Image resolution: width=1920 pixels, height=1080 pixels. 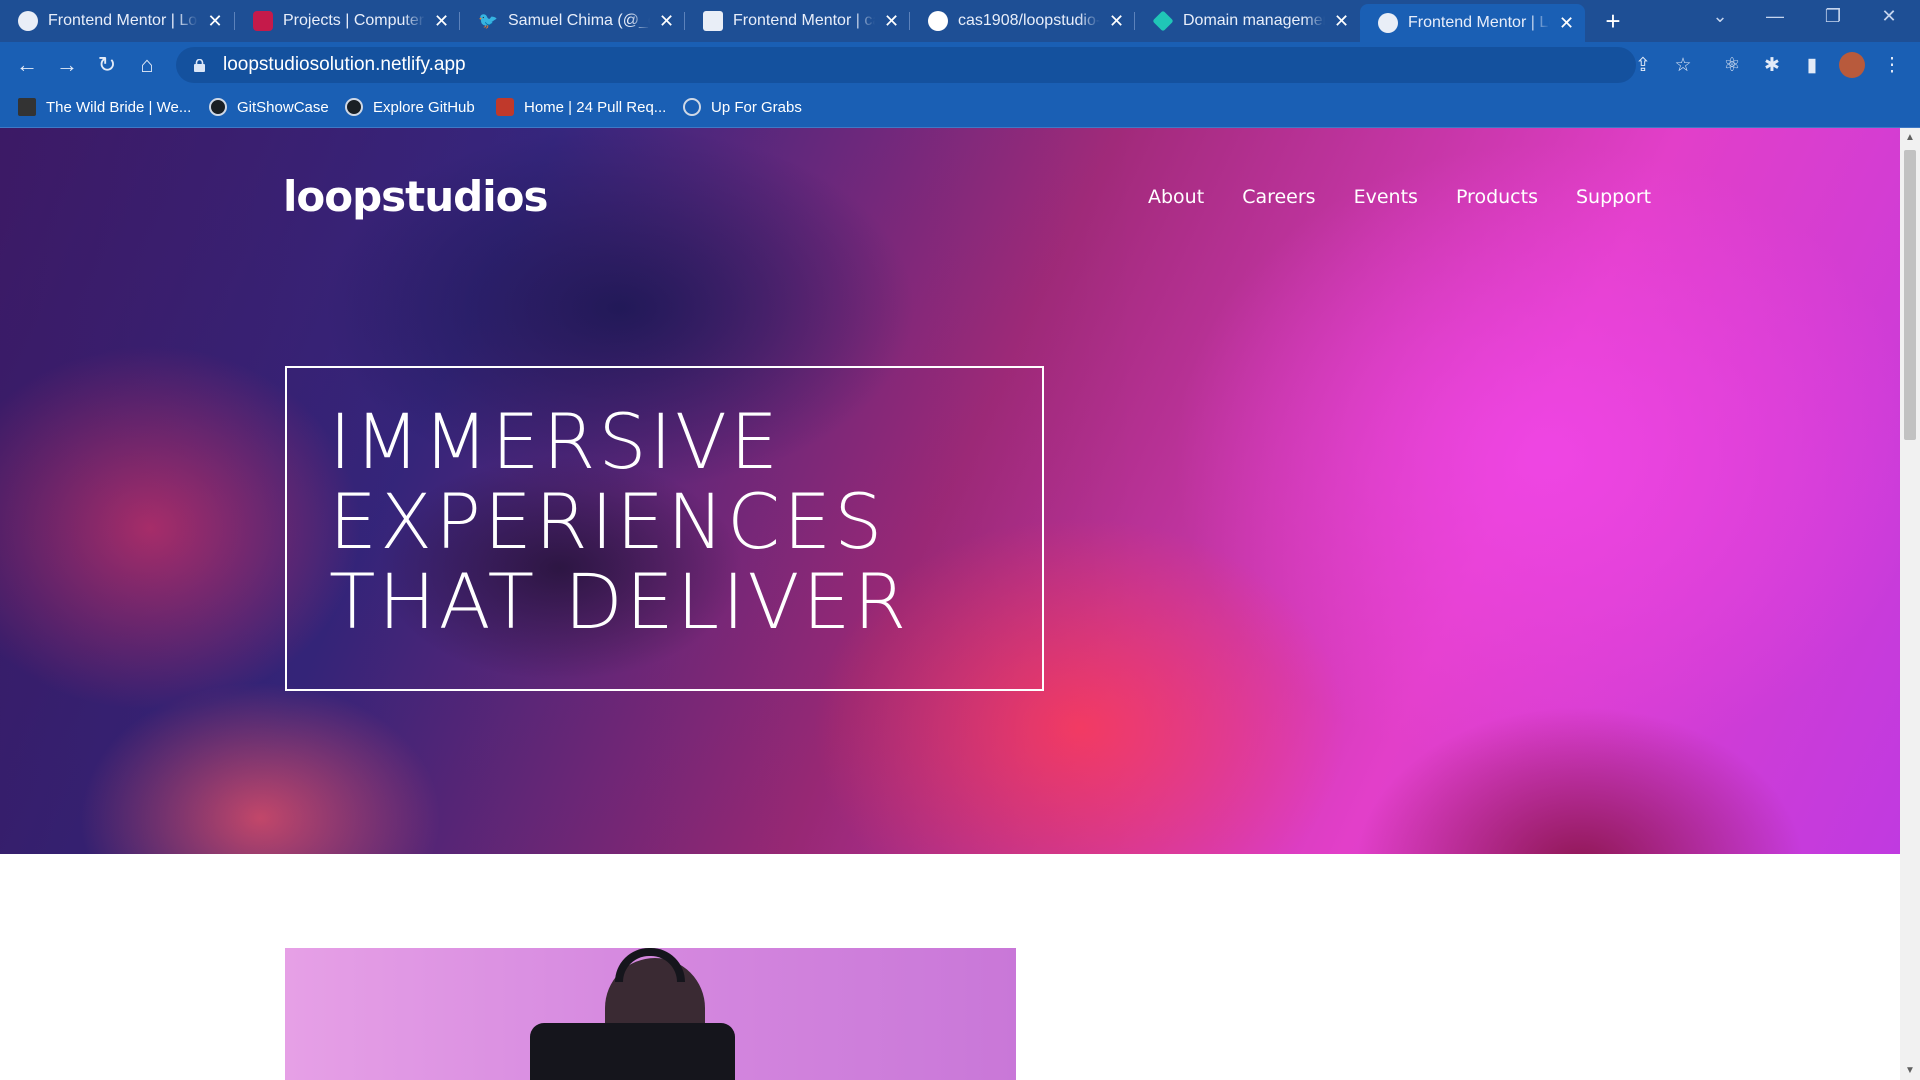 I want to click on forward-icon: →, so click(x=67, y=65).